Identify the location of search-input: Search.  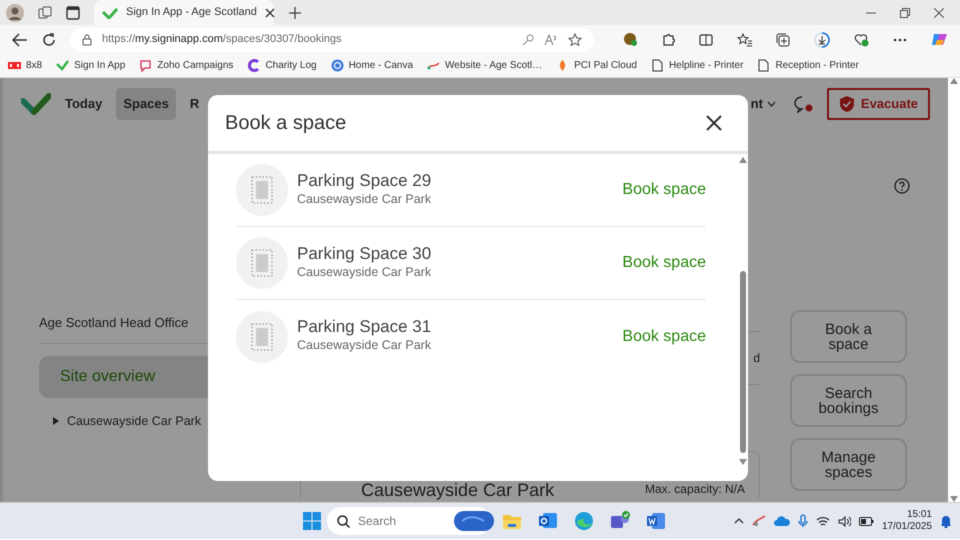
(402, 521).